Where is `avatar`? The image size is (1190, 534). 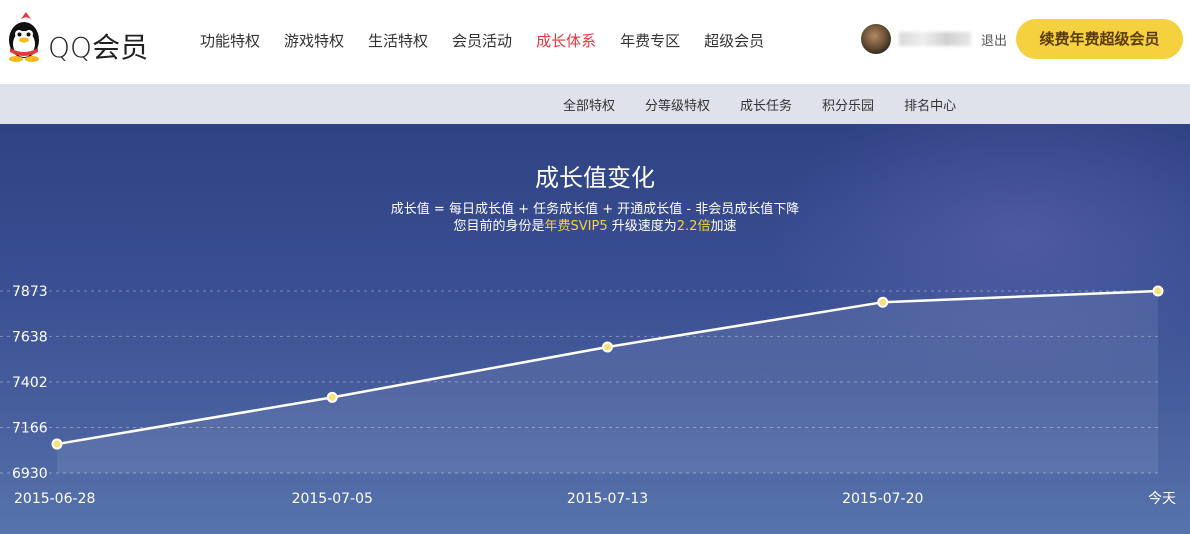 avatar is located at coordinates (876, 39).